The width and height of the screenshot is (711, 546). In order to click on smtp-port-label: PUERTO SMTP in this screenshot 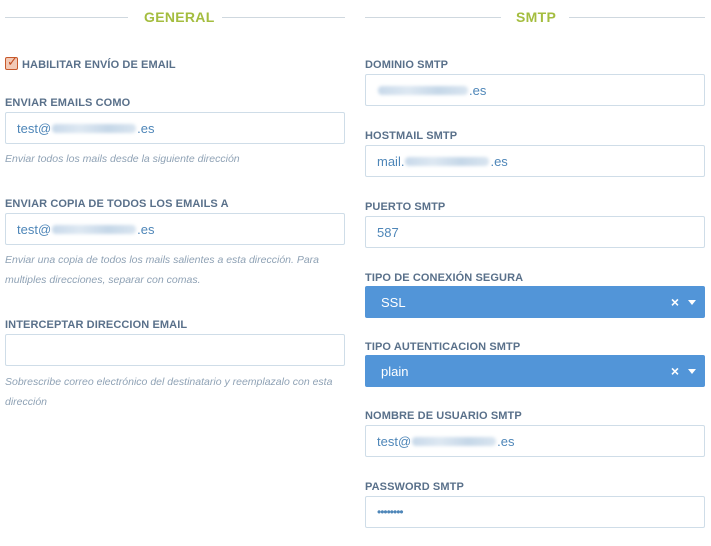, I will do `click(405, 207)`.